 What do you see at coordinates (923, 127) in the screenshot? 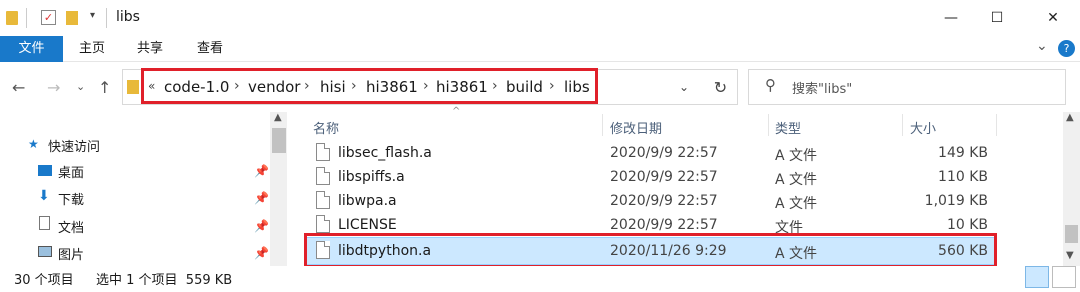
I see `column-header-size: 大小` at bounding box center [923, 127].